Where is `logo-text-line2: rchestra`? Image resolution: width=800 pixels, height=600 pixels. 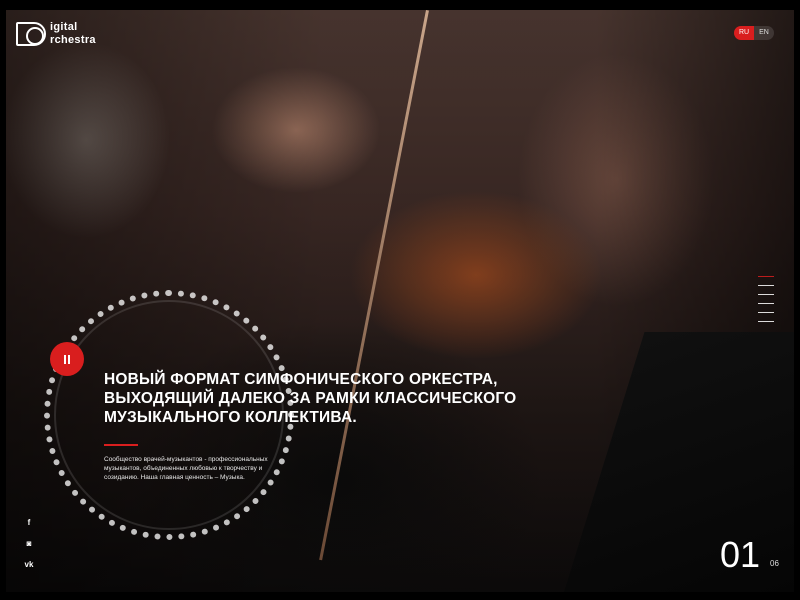 logo-text-line2: rchestra is located at coordinates (73, 40).